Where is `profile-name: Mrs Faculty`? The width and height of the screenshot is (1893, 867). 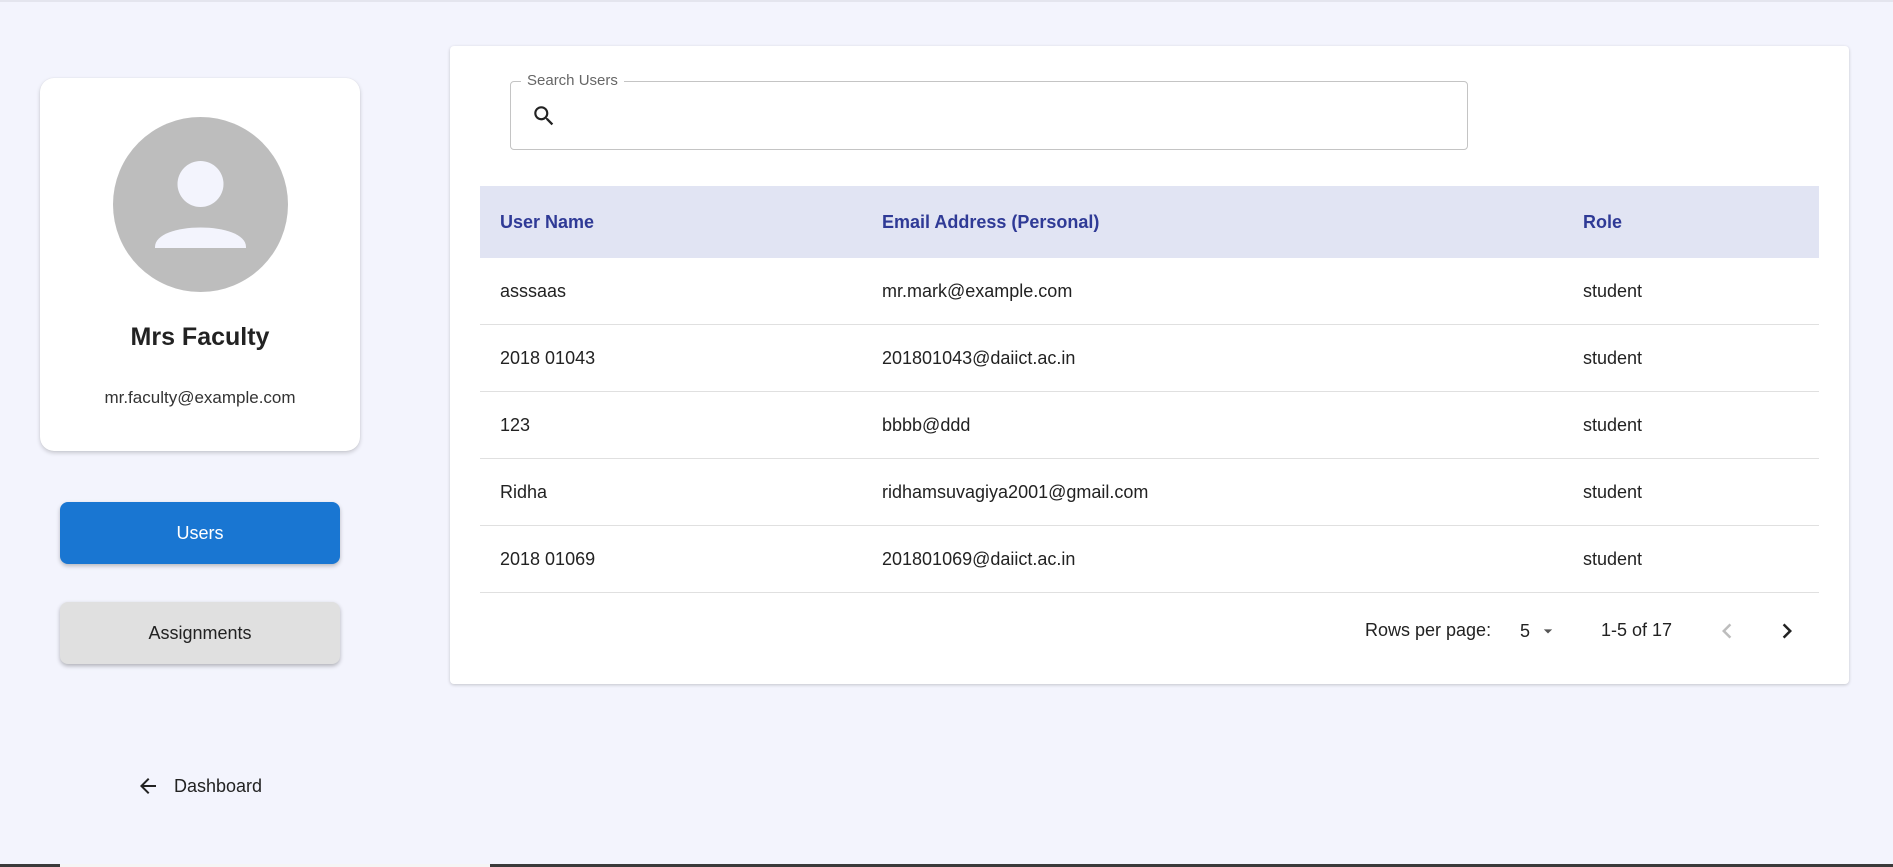
profile-name: Mrs Faculty is located at coordinates (200, 337).